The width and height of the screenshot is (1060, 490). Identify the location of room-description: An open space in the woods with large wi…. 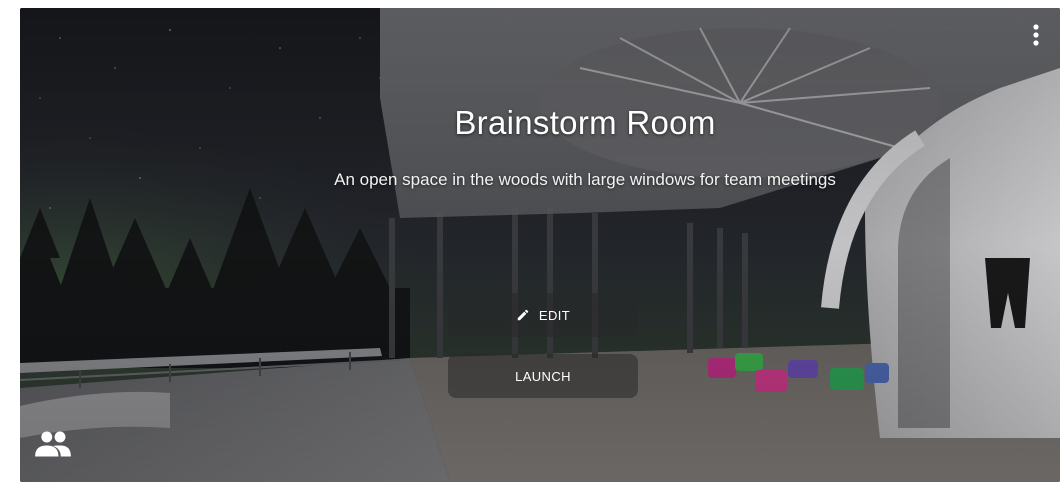
(585, 179).